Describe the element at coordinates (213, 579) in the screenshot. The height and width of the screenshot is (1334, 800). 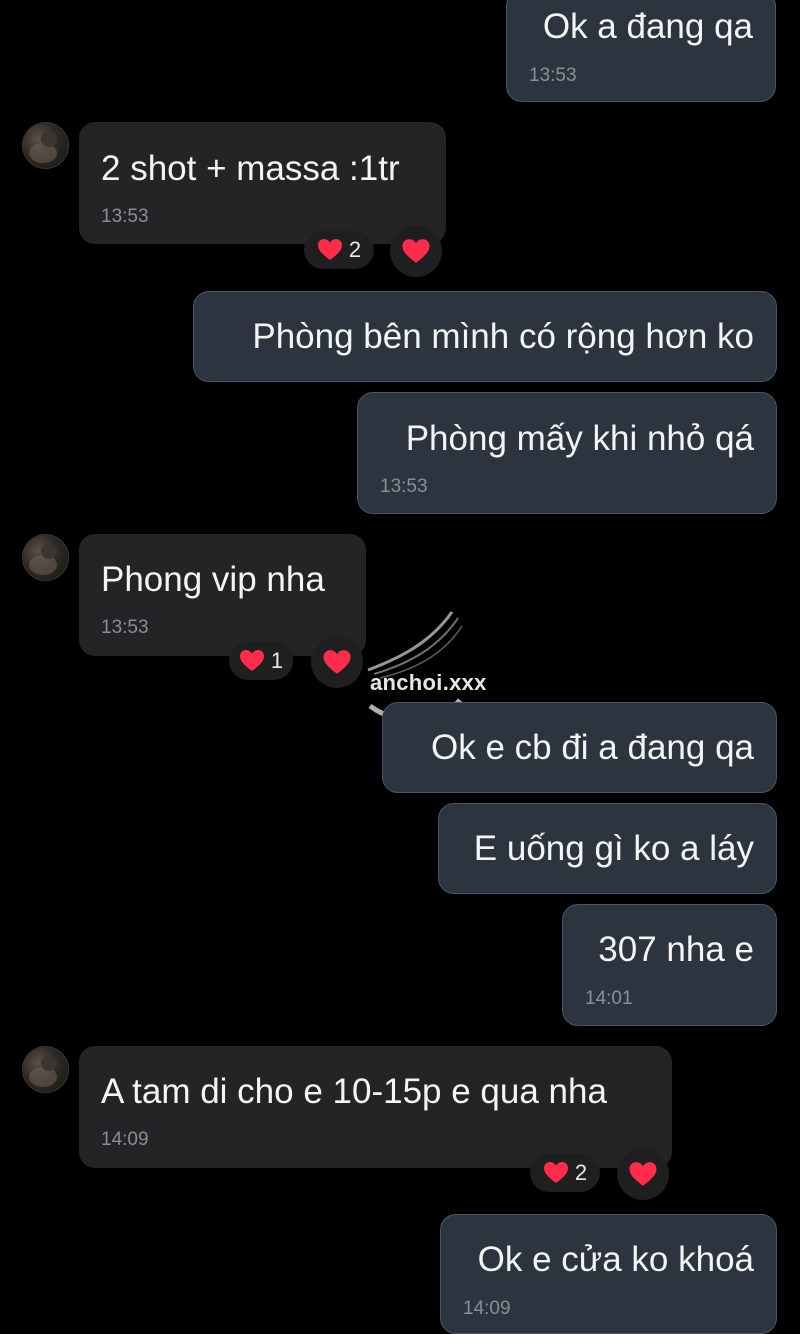
I see `message-text: Phong vip nha` at that location.